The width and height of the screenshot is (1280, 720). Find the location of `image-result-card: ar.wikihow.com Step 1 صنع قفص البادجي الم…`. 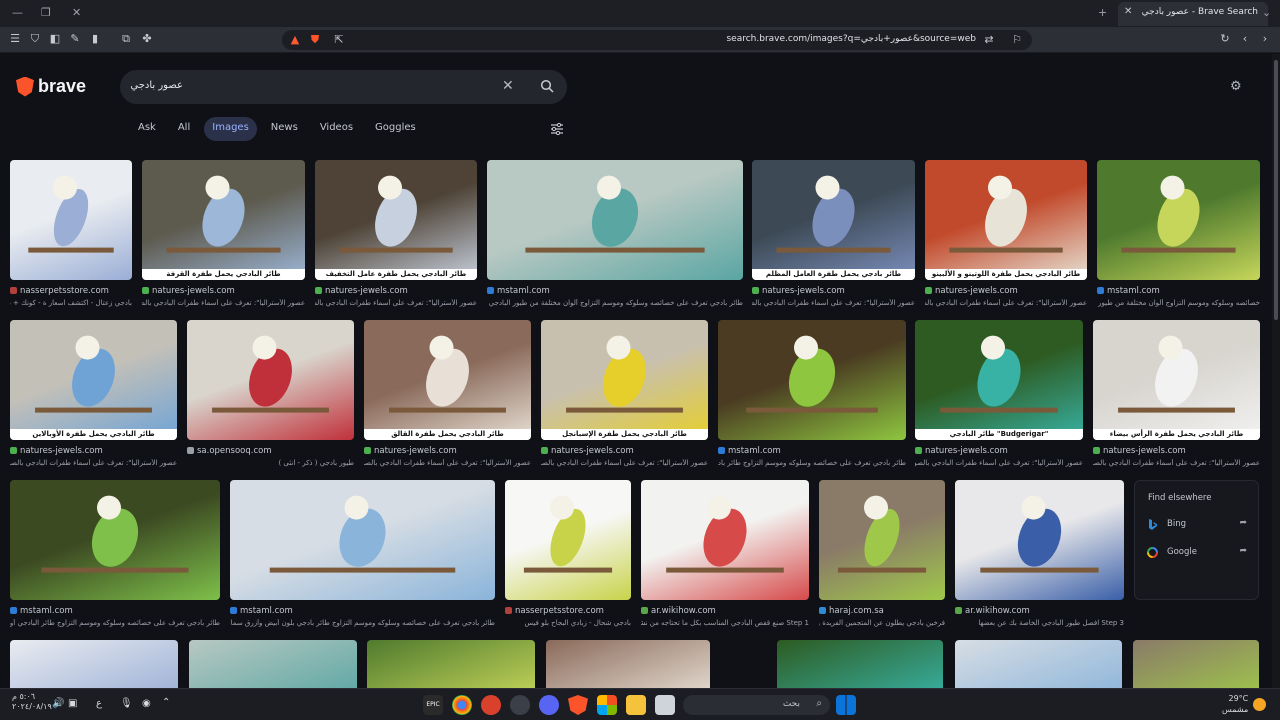

image-result-card: ar.wikihow.com Step 1 صنع قفص البادجي الم… is located at coordinates (725, 560).